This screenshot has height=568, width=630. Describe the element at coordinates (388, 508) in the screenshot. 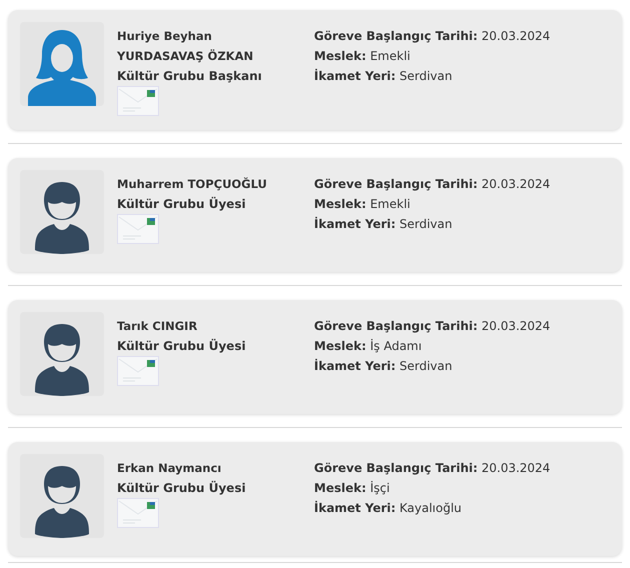

I see `member-detail: İkamet Yeri: Kayalıoğlu` at that location.